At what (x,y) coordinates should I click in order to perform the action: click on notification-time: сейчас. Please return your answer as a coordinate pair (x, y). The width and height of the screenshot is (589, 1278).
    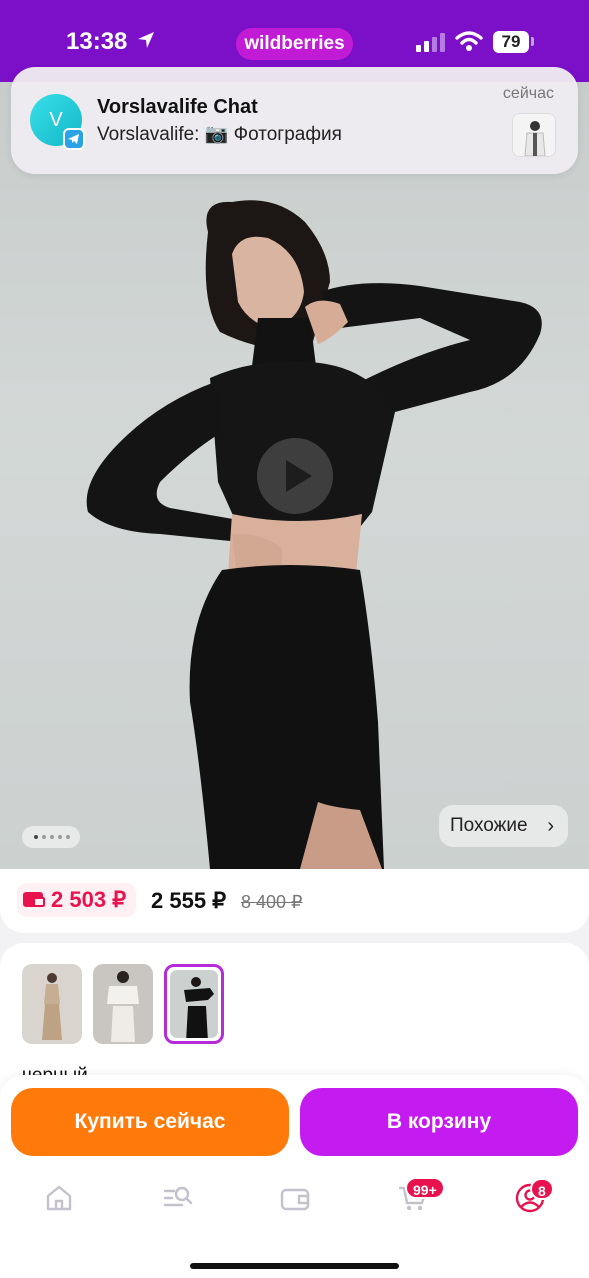
    Looking at the image, I should click on (528, 93).